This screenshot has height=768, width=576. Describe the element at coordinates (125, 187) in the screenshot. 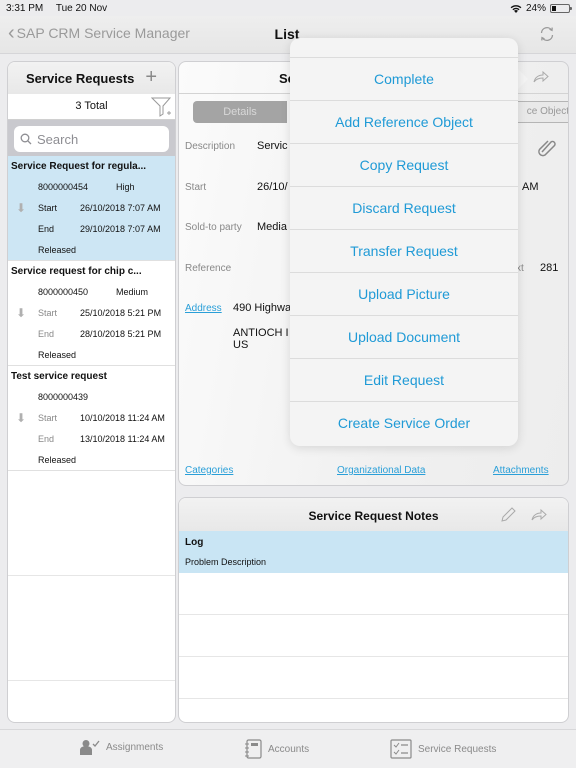

I see `request-priority: High` at that location.